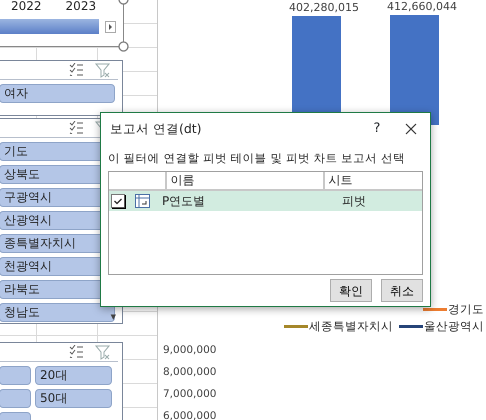 The height and width of the screenshot is (420, 486). Describe the element at coordinates (354, 201) in the screenshot. I see `table-cell-text: 피벗` at that location.